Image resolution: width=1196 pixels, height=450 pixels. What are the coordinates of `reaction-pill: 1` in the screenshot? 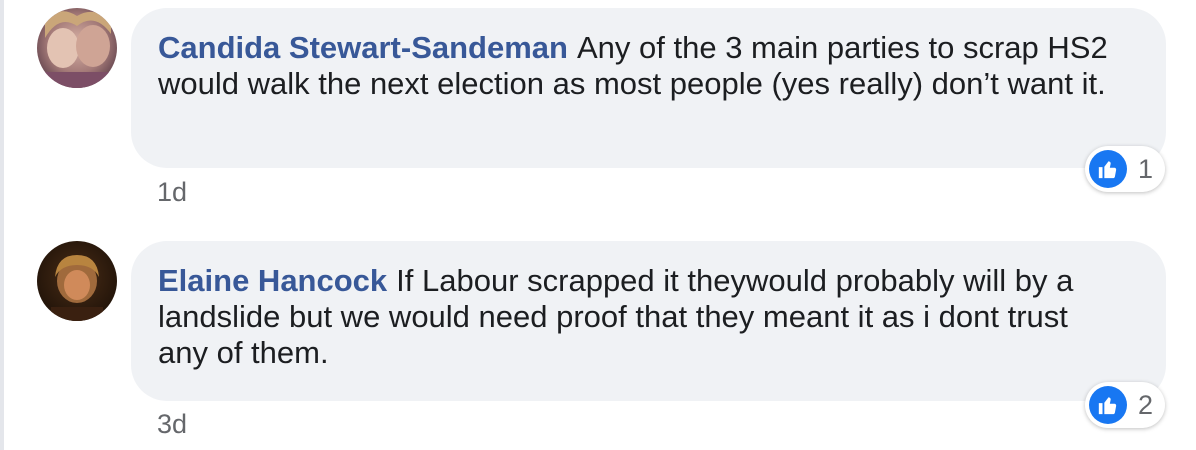 It's located at (1125, 169).